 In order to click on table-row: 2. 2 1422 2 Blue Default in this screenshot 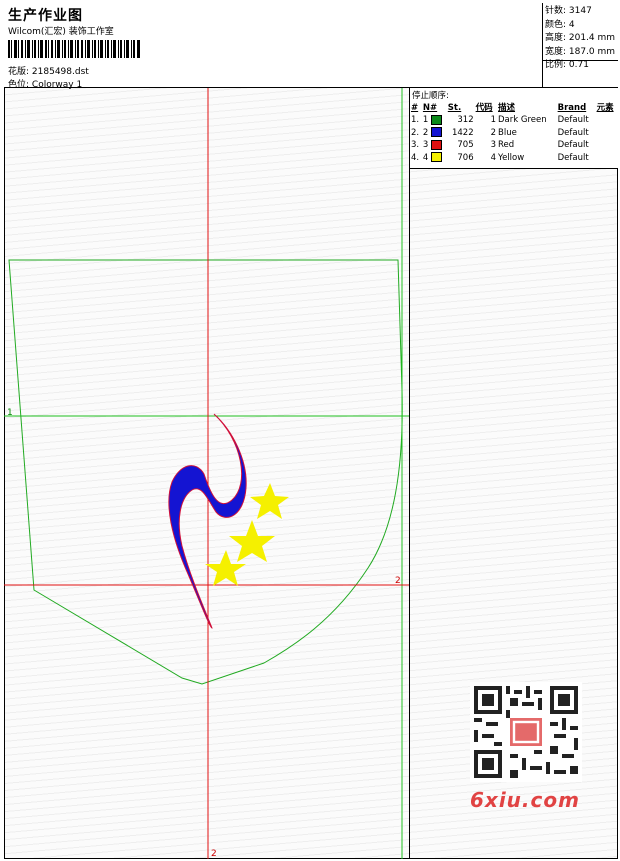, I will do `click(514, 133)`.